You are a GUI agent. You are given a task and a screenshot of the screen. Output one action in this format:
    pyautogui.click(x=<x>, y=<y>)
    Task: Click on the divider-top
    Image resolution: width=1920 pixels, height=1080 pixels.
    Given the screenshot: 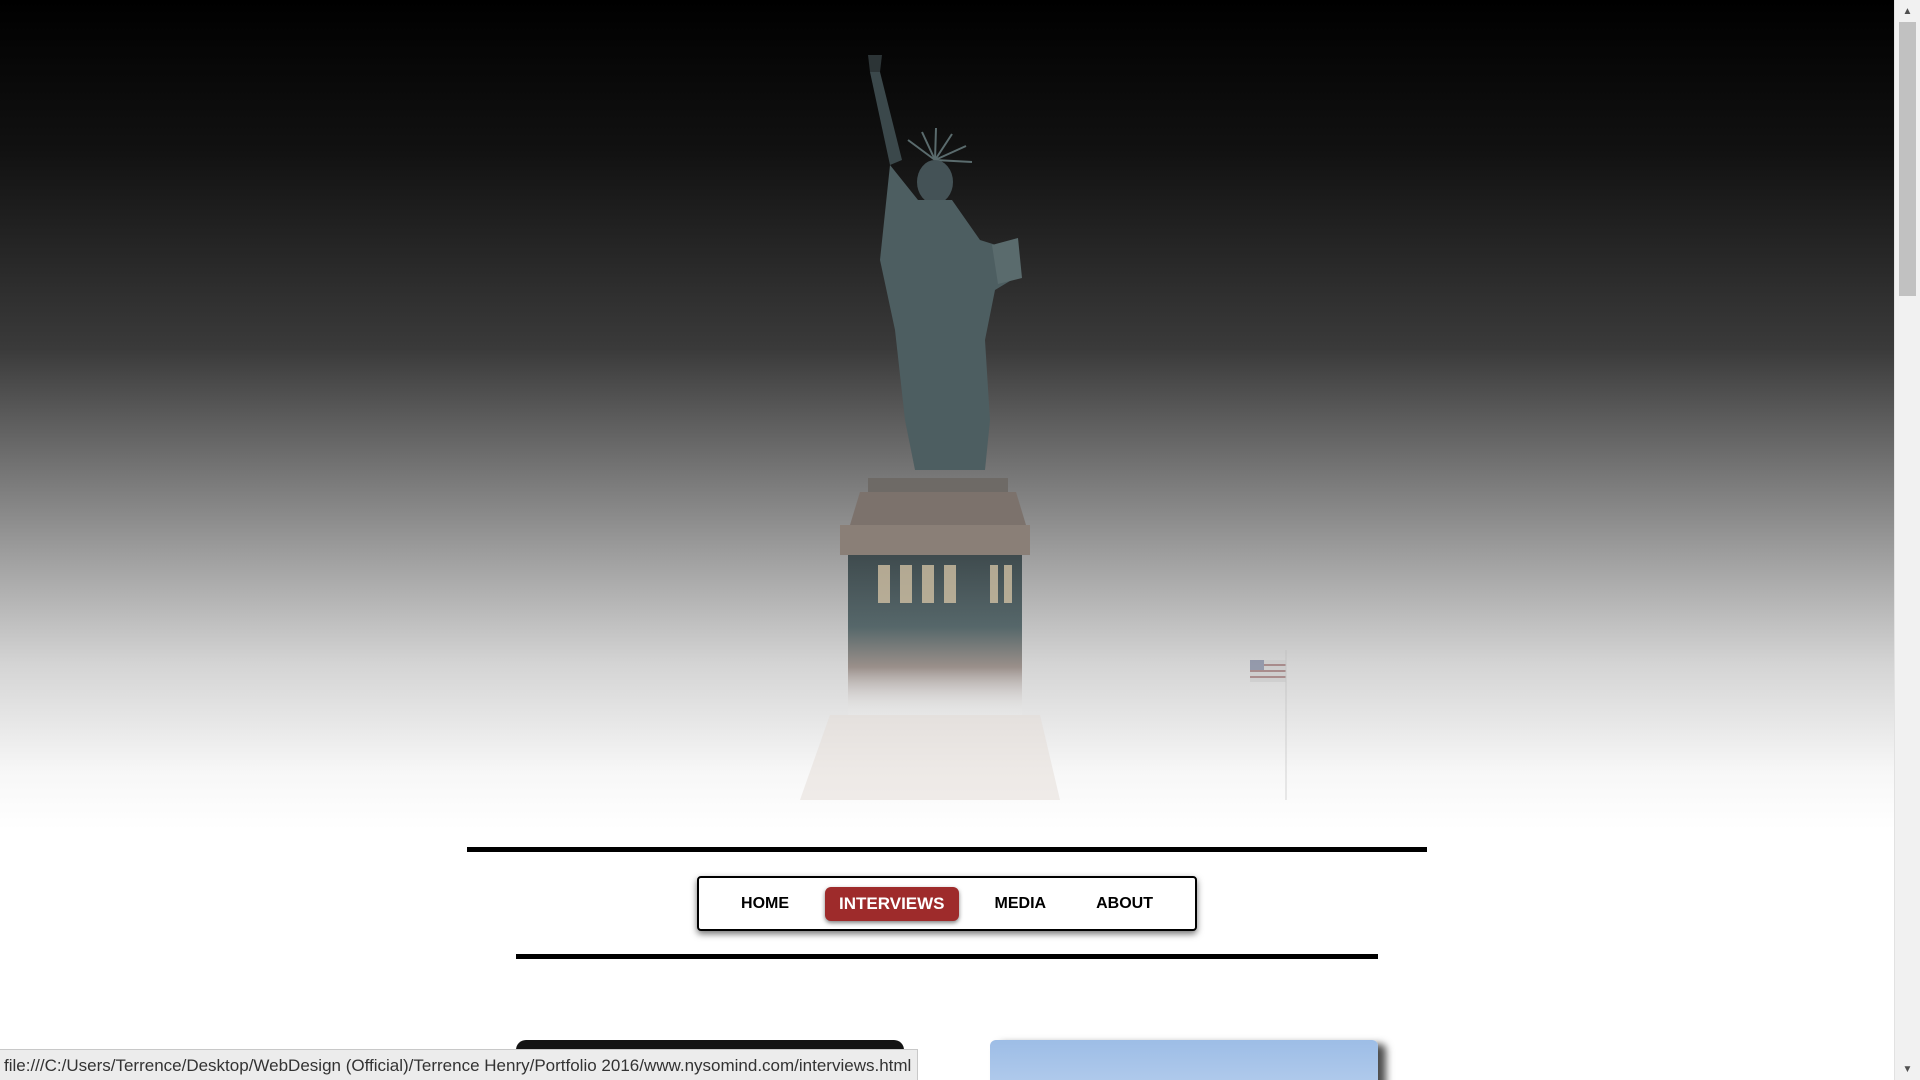 What is the action you would take?
    pyautogui.click(x=947, y=849)
    